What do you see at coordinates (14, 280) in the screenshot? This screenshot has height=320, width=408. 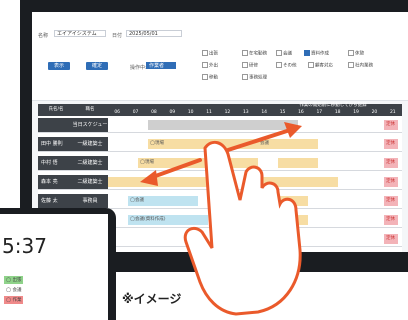 I see `list-item: ◯ 出張` at bounding box center [14, 280].